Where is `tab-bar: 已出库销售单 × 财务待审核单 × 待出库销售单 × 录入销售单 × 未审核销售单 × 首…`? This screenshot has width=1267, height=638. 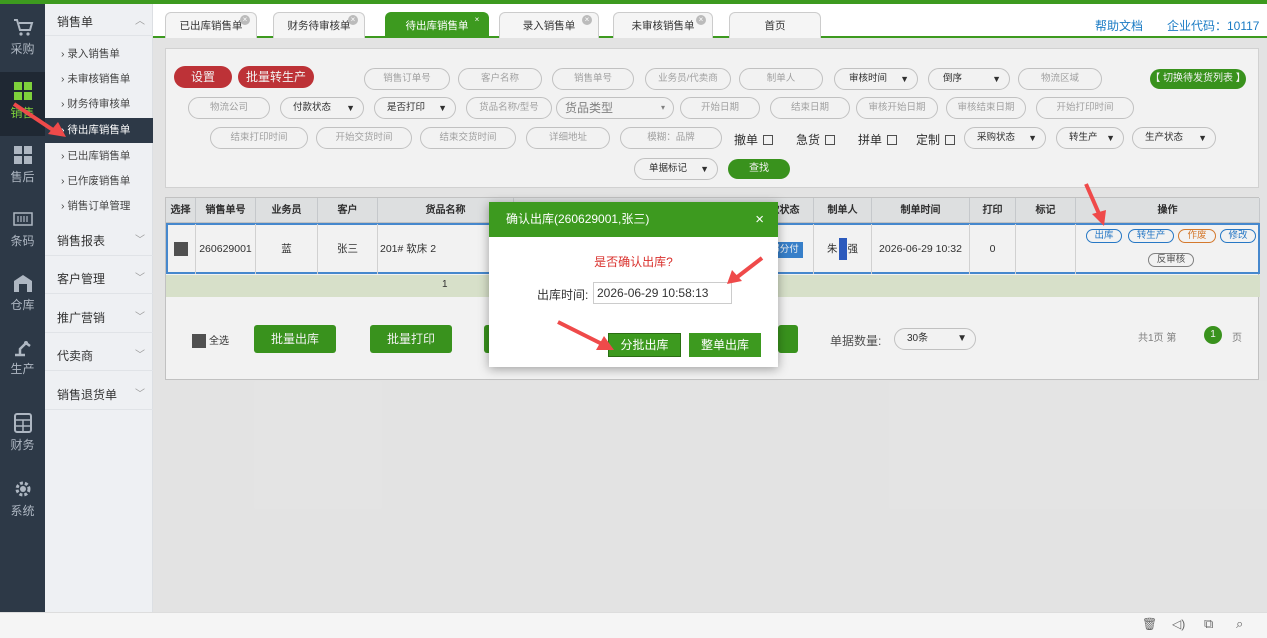 tab-bar: 已出库销售单 × 财务待审核单 × 待出库销售单 × 录入销售单 × 未审核销售单 × 首… is located at coordinates (710, 21).